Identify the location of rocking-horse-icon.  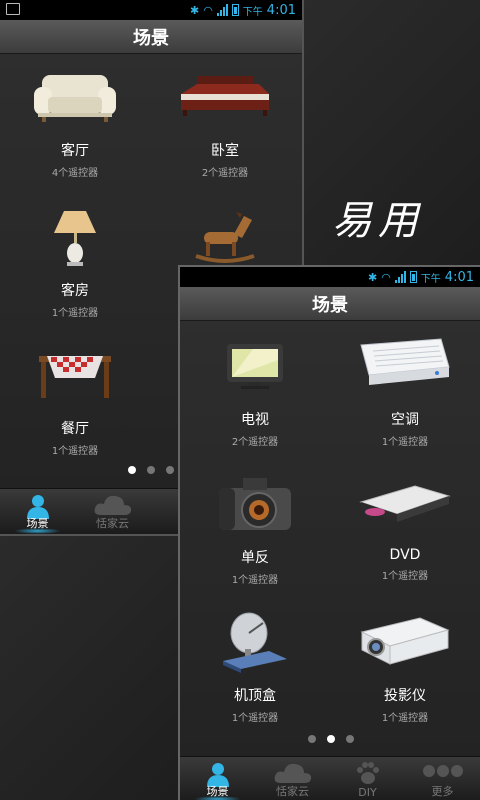
(225, 237).